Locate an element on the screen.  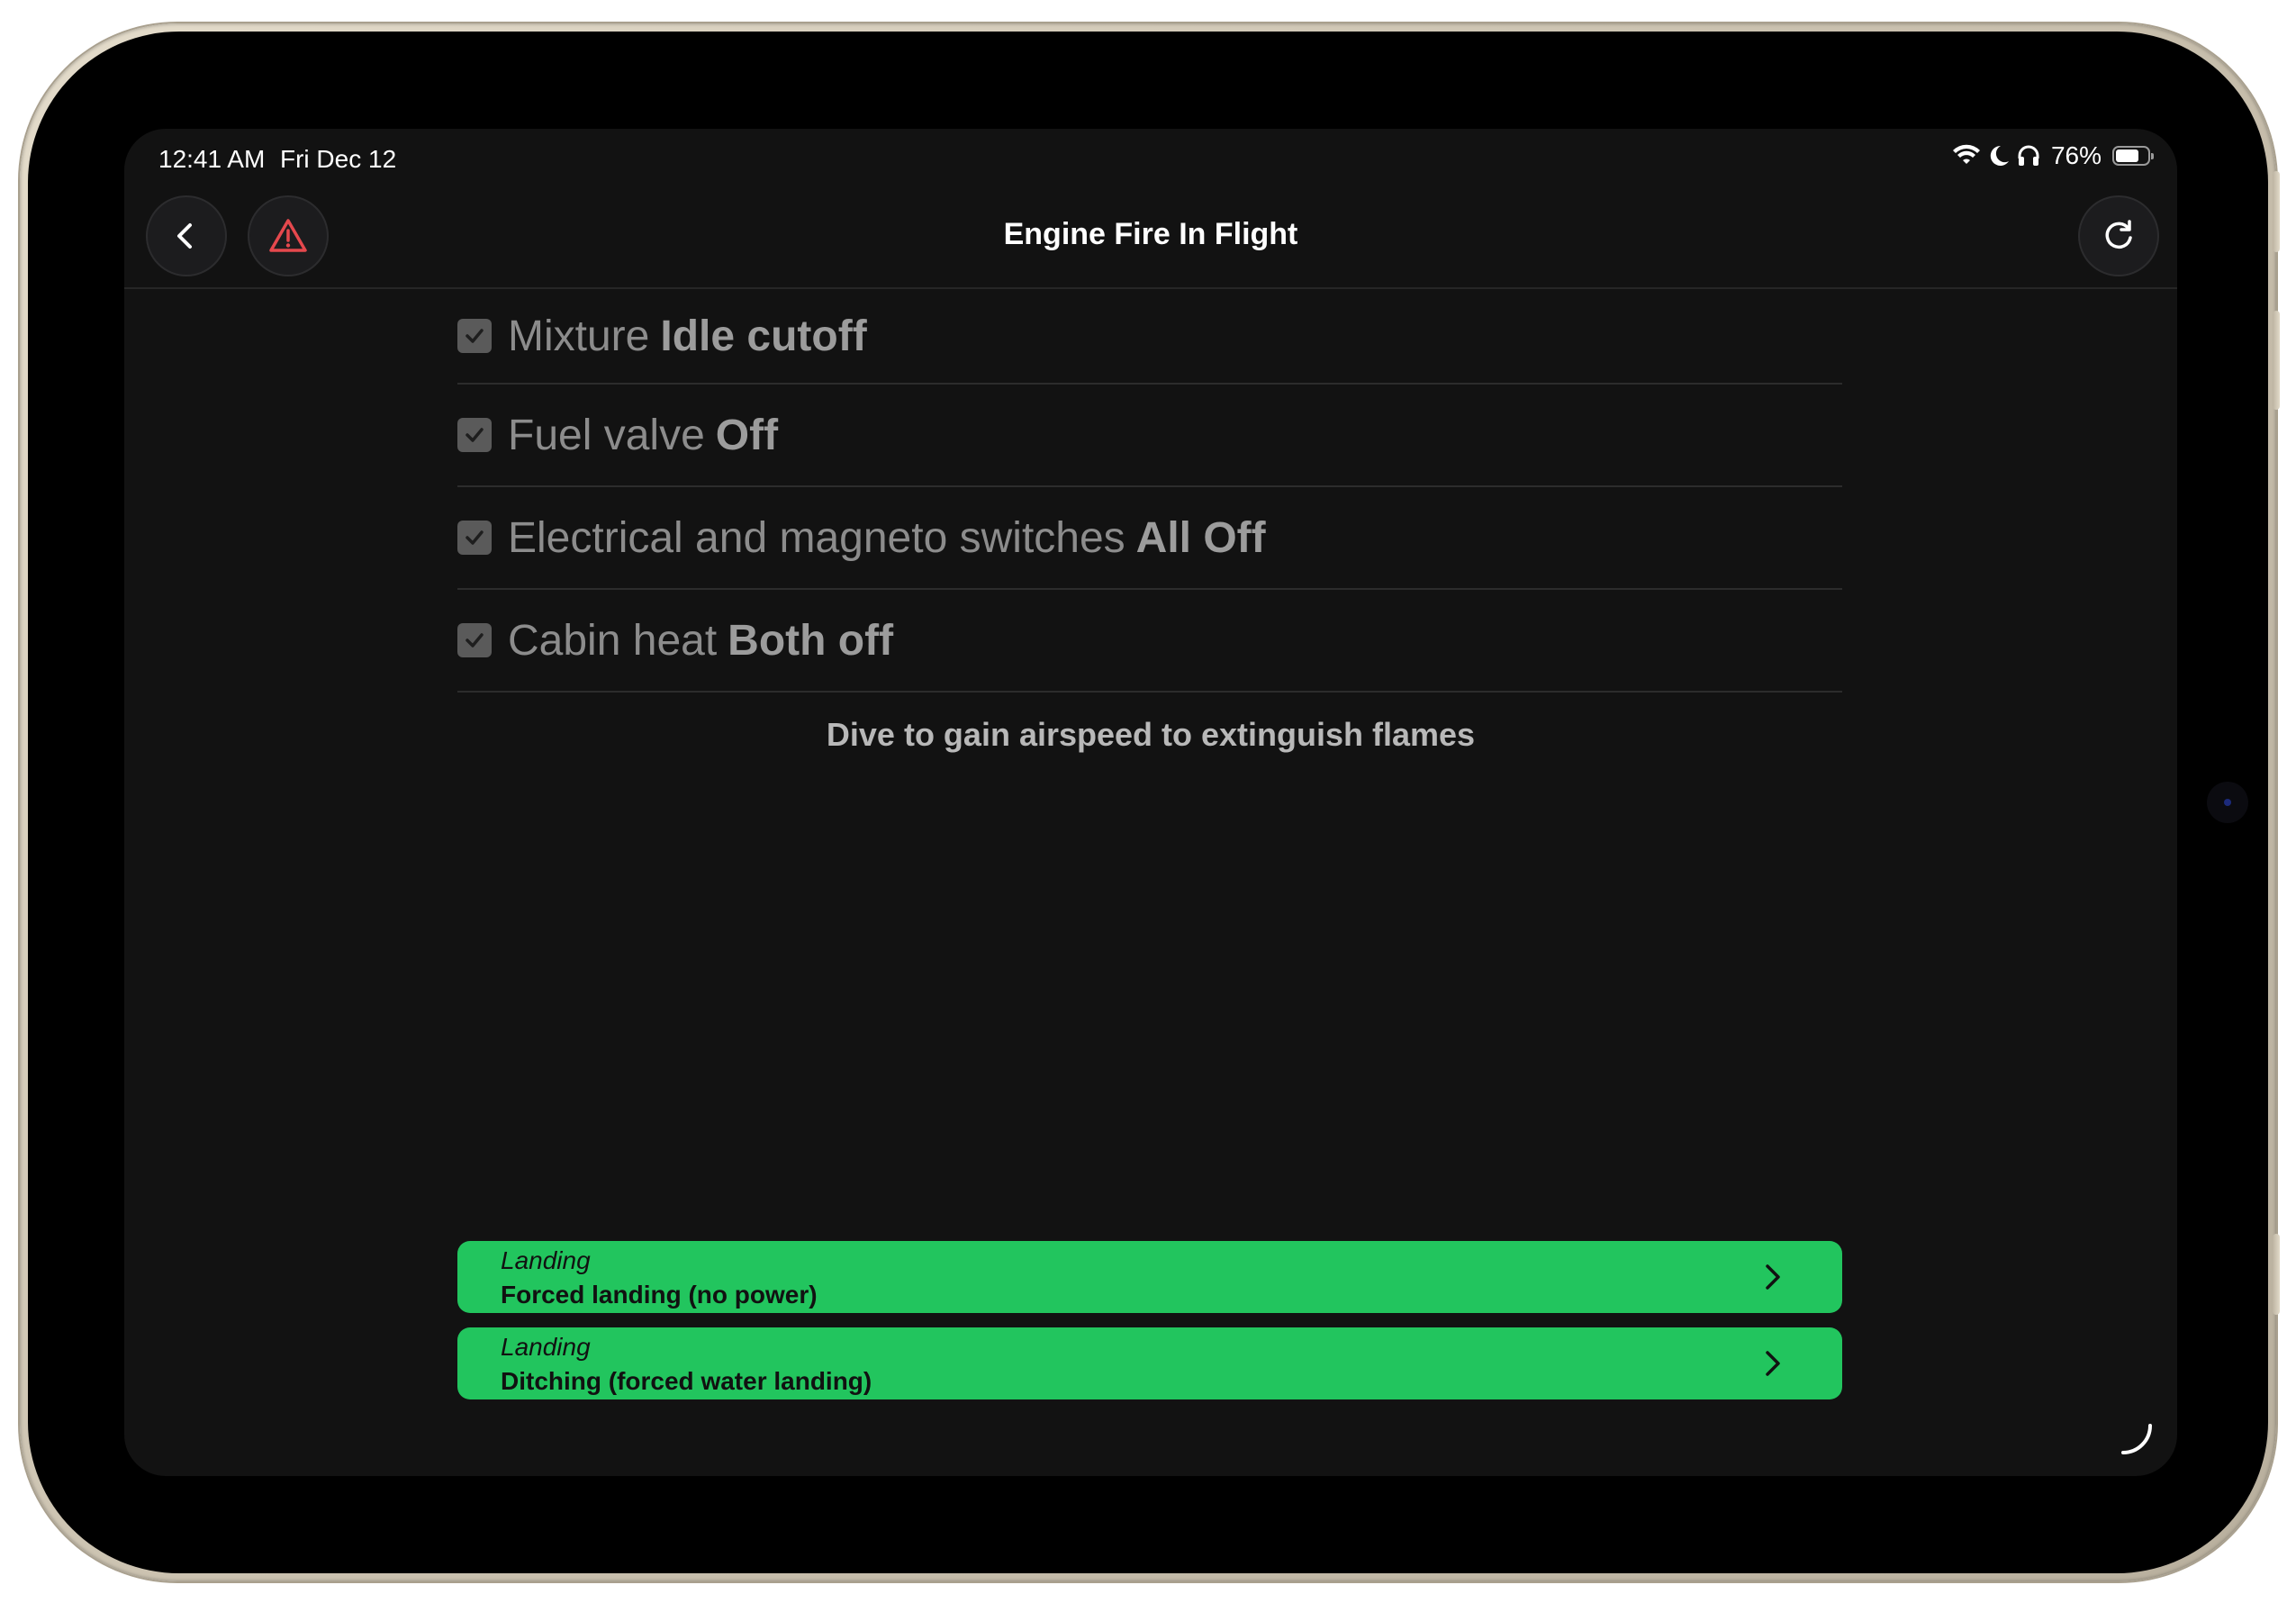
refresh-button is located at coordinates (2118, 235).